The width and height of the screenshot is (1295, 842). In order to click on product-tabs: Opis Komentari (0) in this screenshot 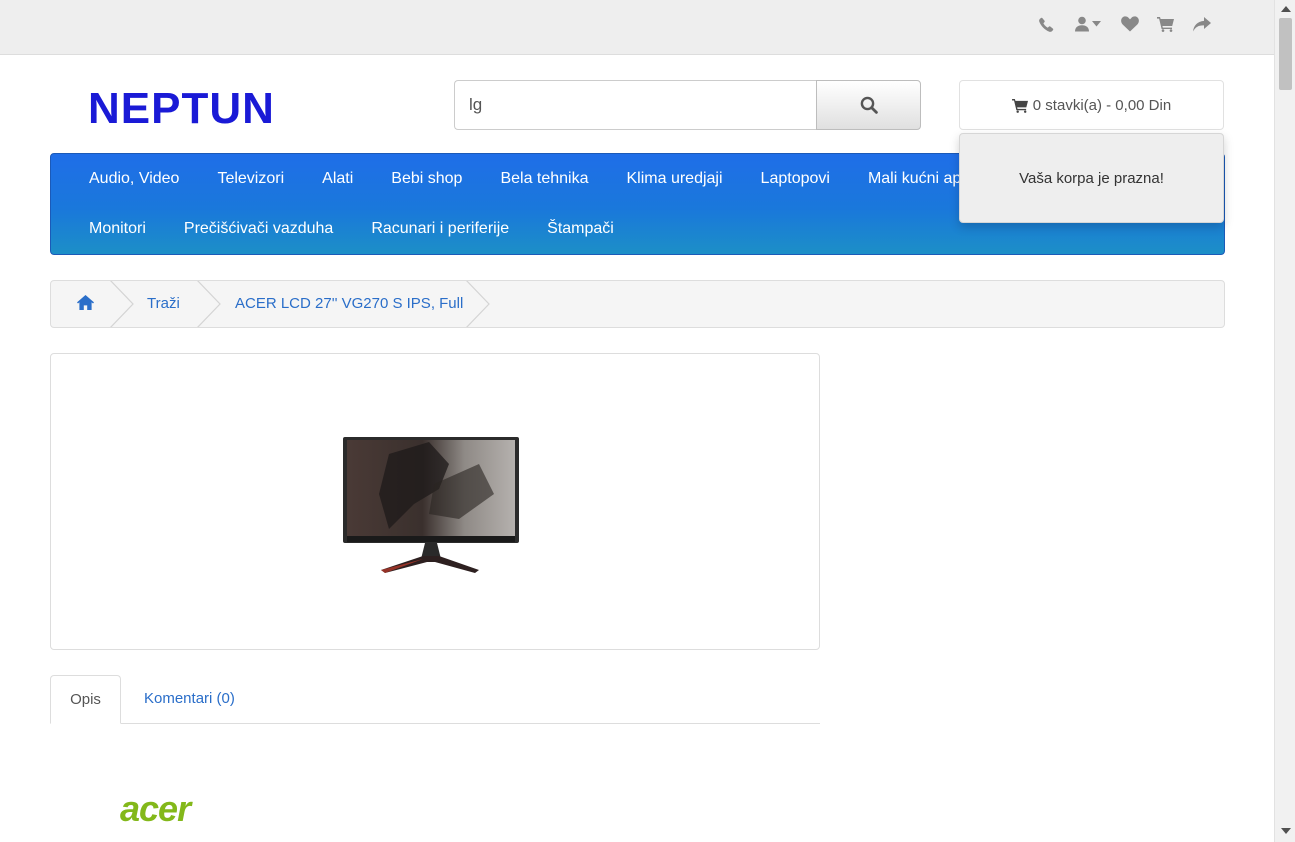, I will do `click(435, 699)`.